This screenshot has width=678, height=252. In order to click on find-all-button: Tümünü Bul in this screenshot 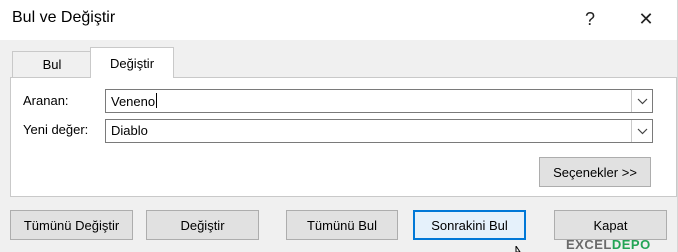, I will do `click(342, 225)`.